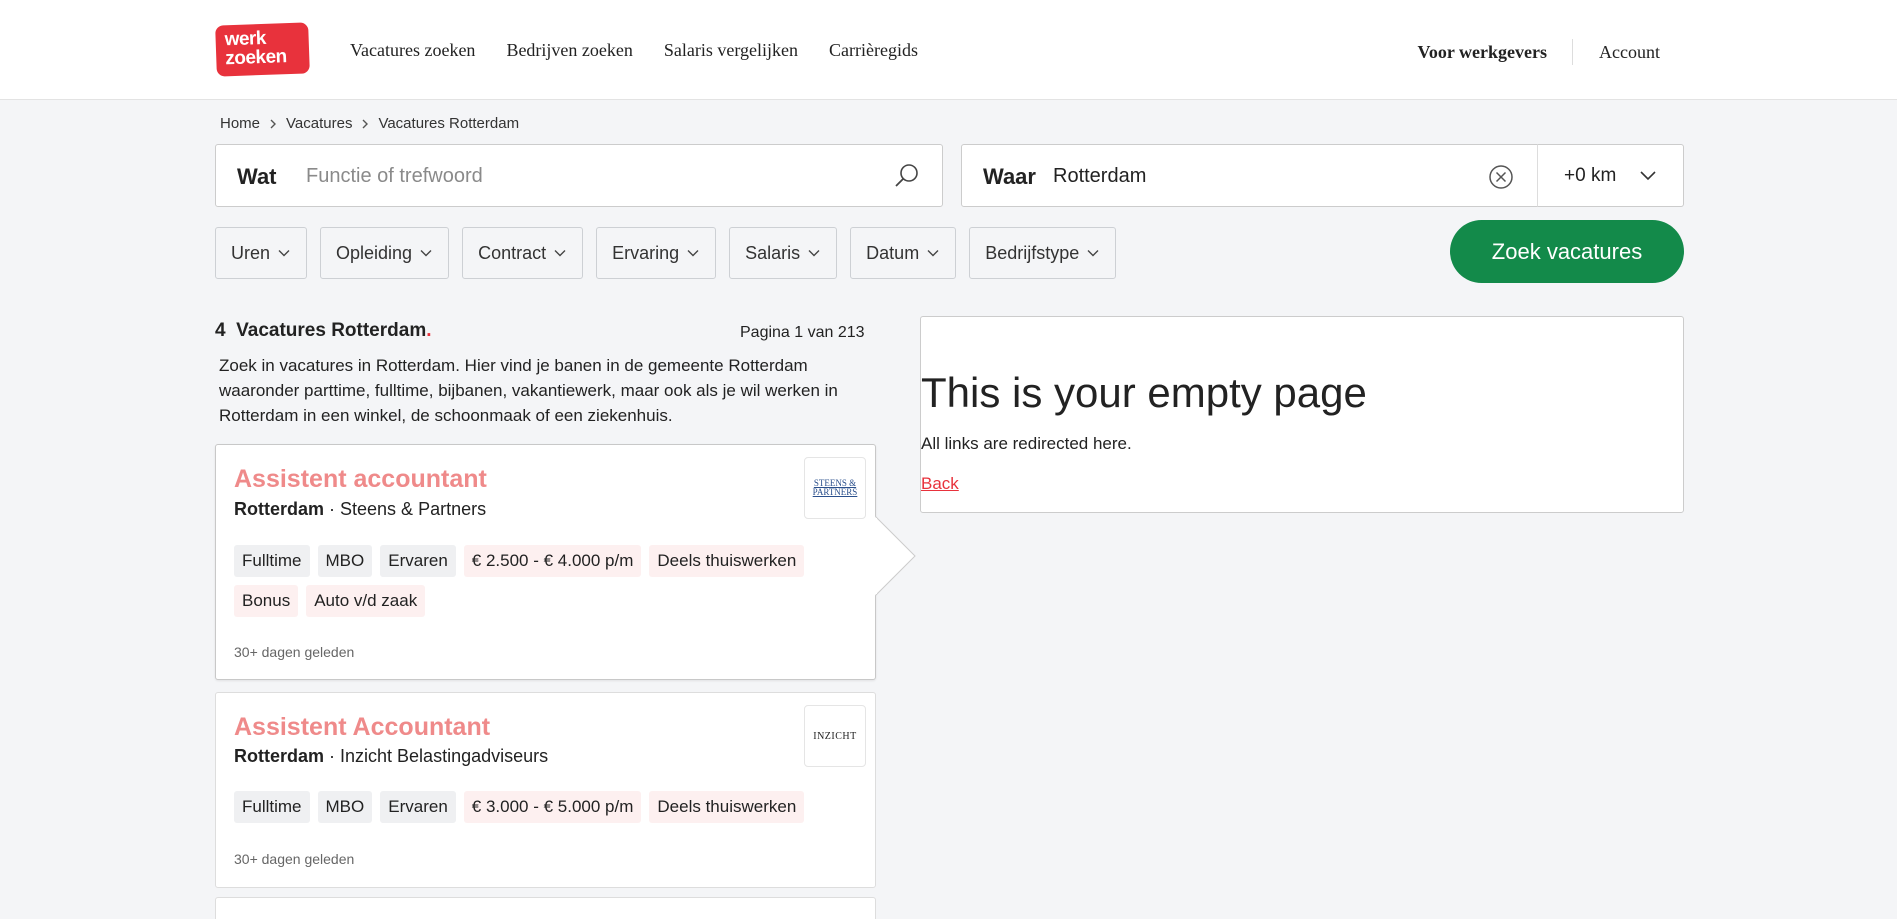 This screenshot has width=1897, height=919. What do you see at coordinates (251, 252) in the screenshot?
I see `filter-label: Uren` at bounding box center [251, 252].